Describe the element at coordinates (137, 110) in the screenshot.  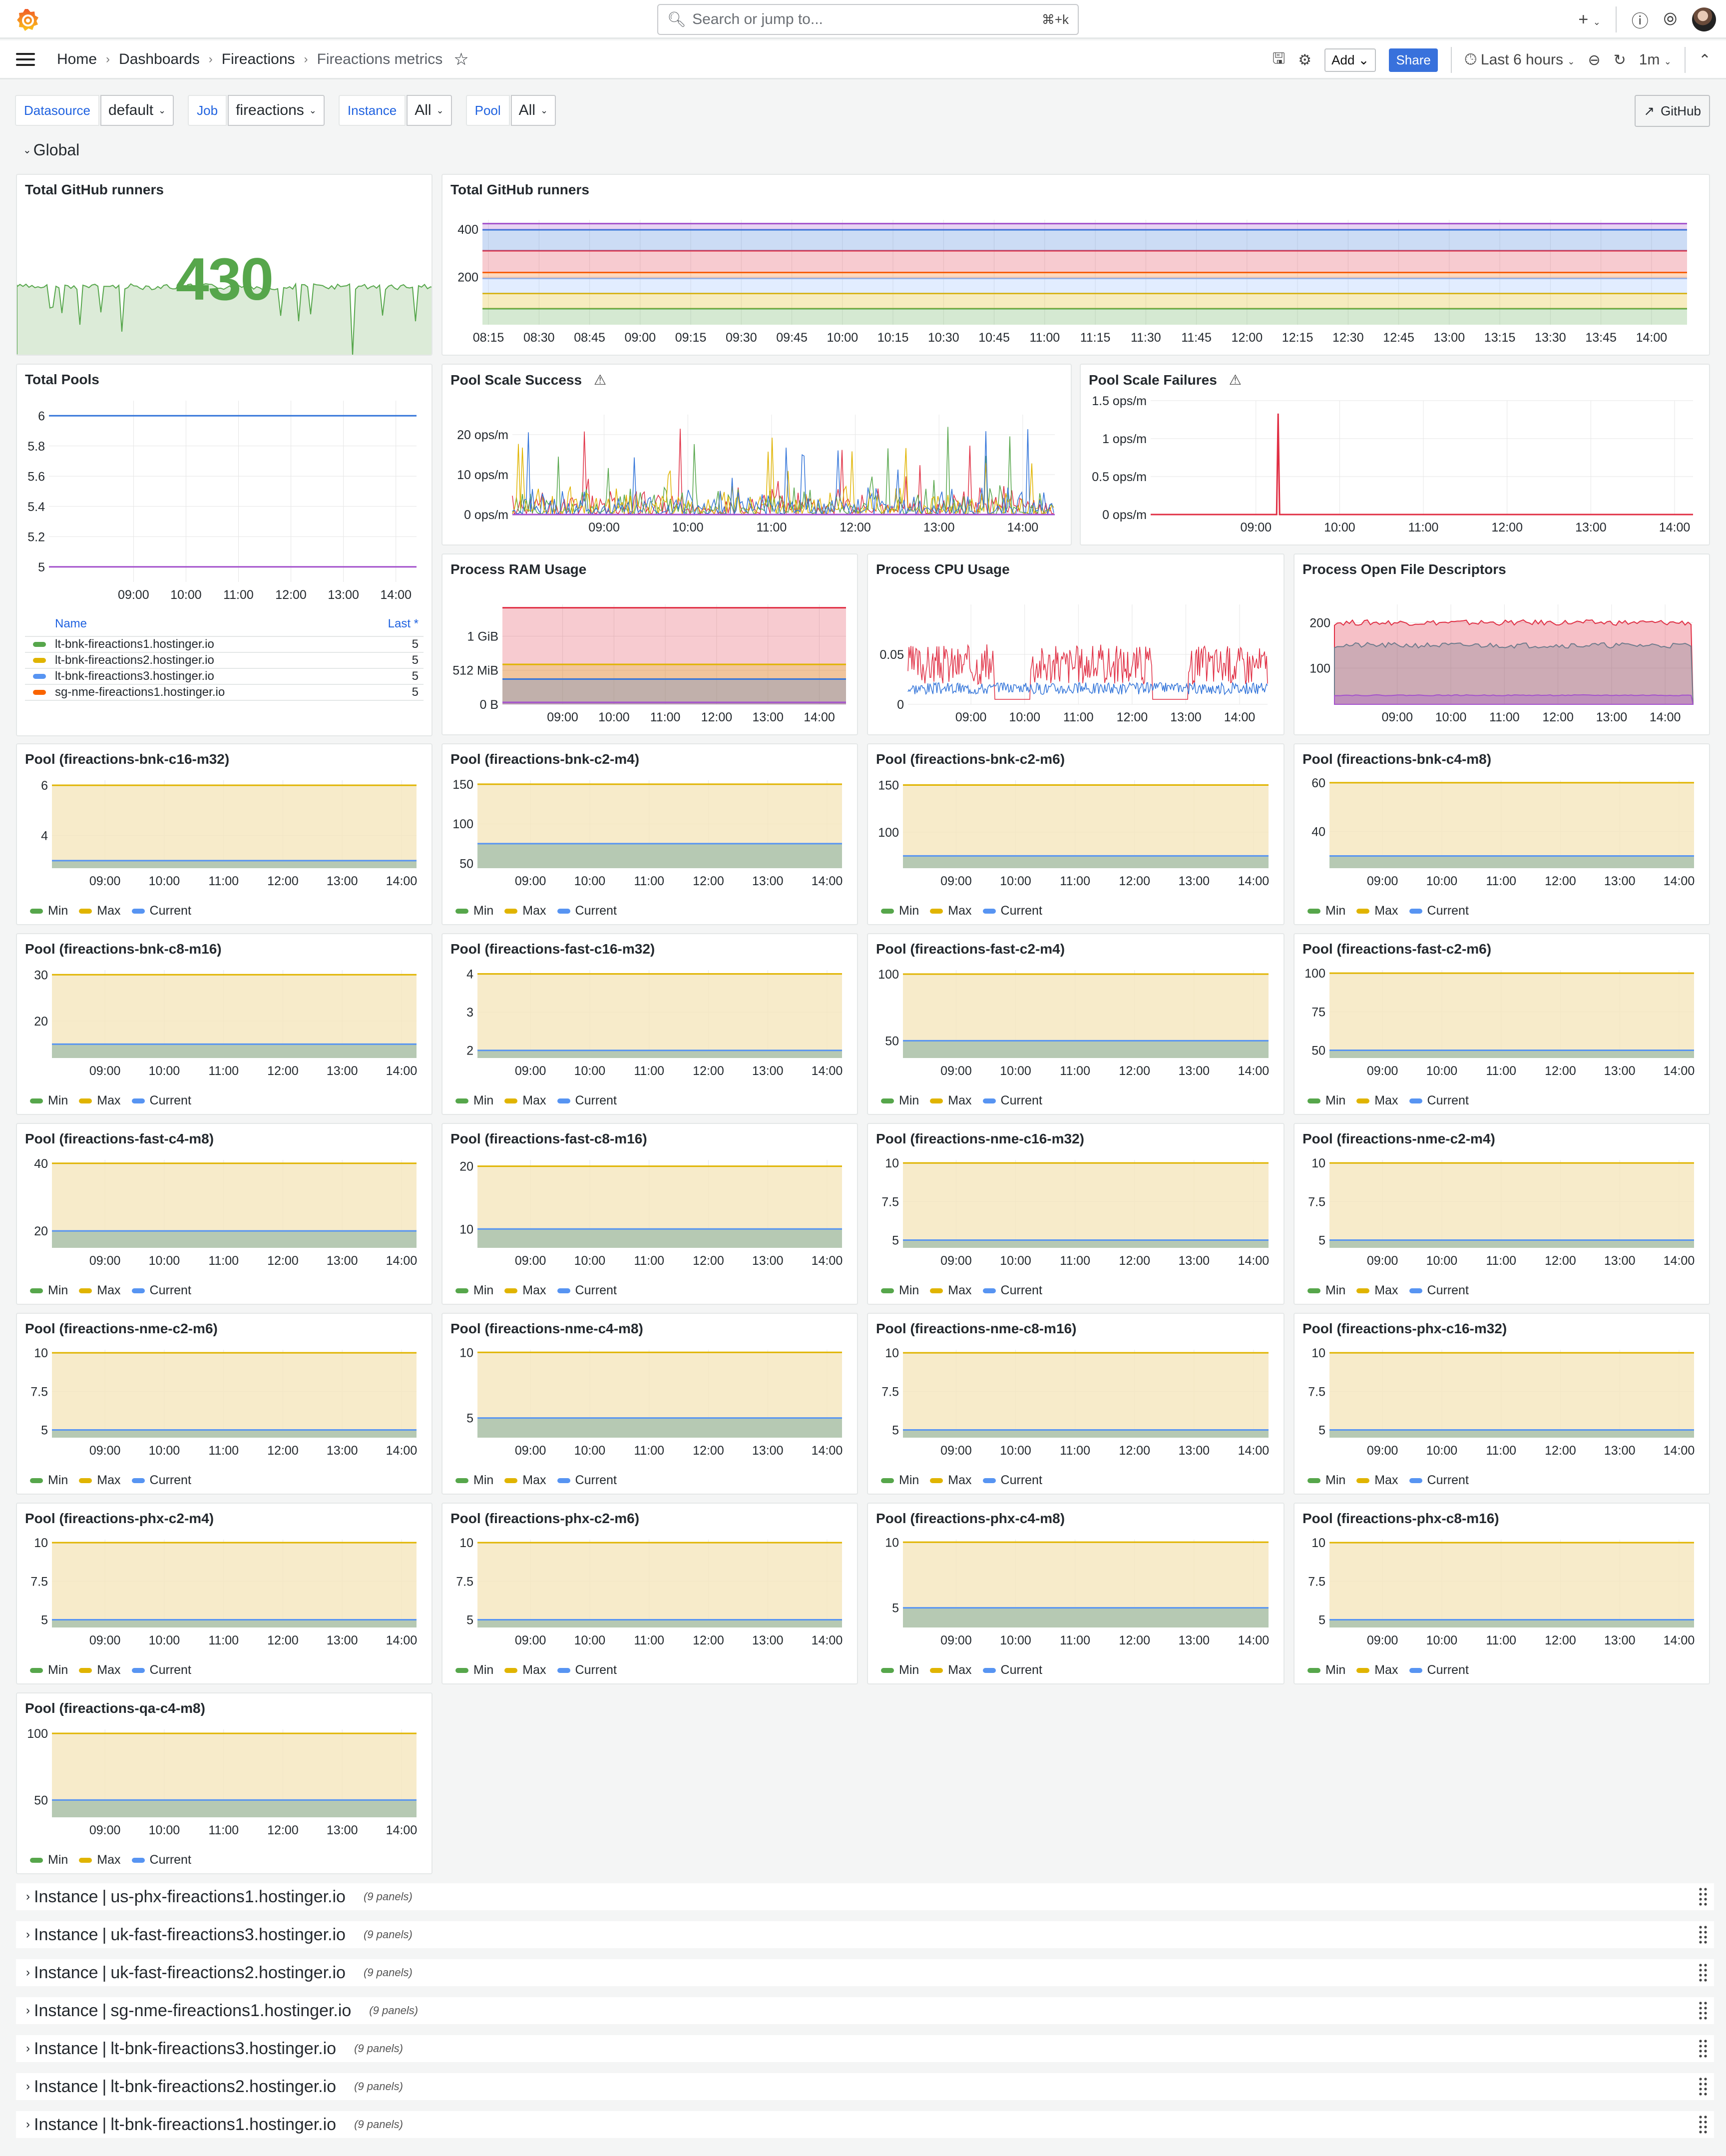
I see `datasource-select: default ⌄` at that location.